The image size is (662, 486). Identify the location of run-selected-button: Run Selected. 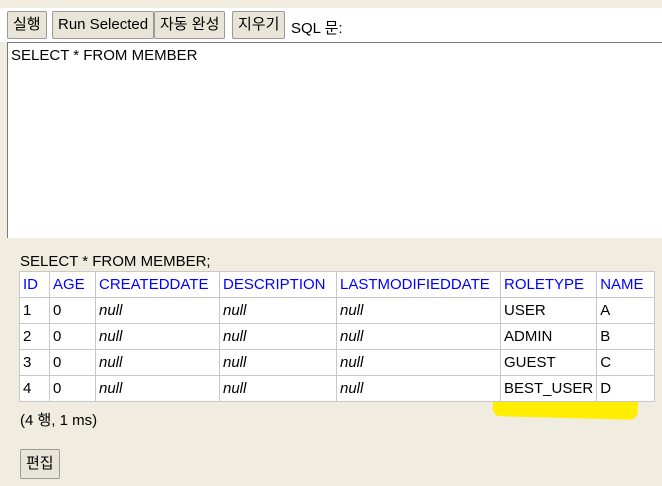
(103, 25).